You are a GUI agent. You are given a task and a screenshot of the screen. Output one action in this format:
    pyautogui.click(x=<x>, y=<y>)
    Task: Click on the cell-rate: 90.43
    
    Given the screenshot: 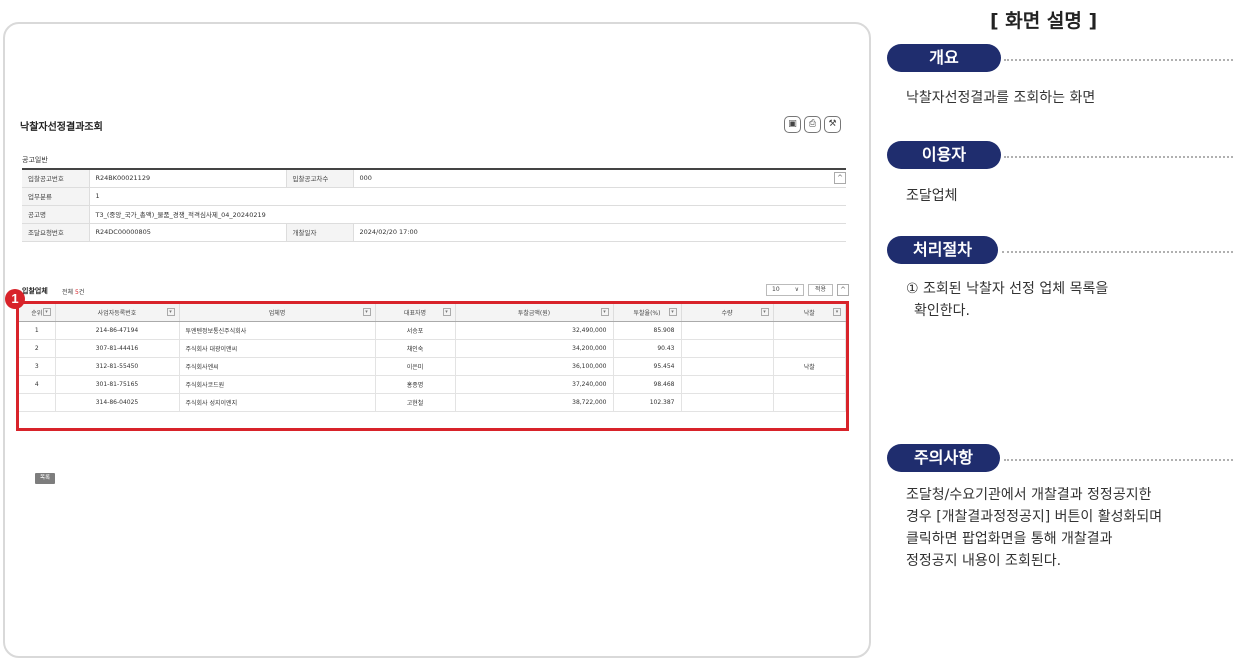 What is the action you would take?
    pyautogui.click(x=647, y=348)
    